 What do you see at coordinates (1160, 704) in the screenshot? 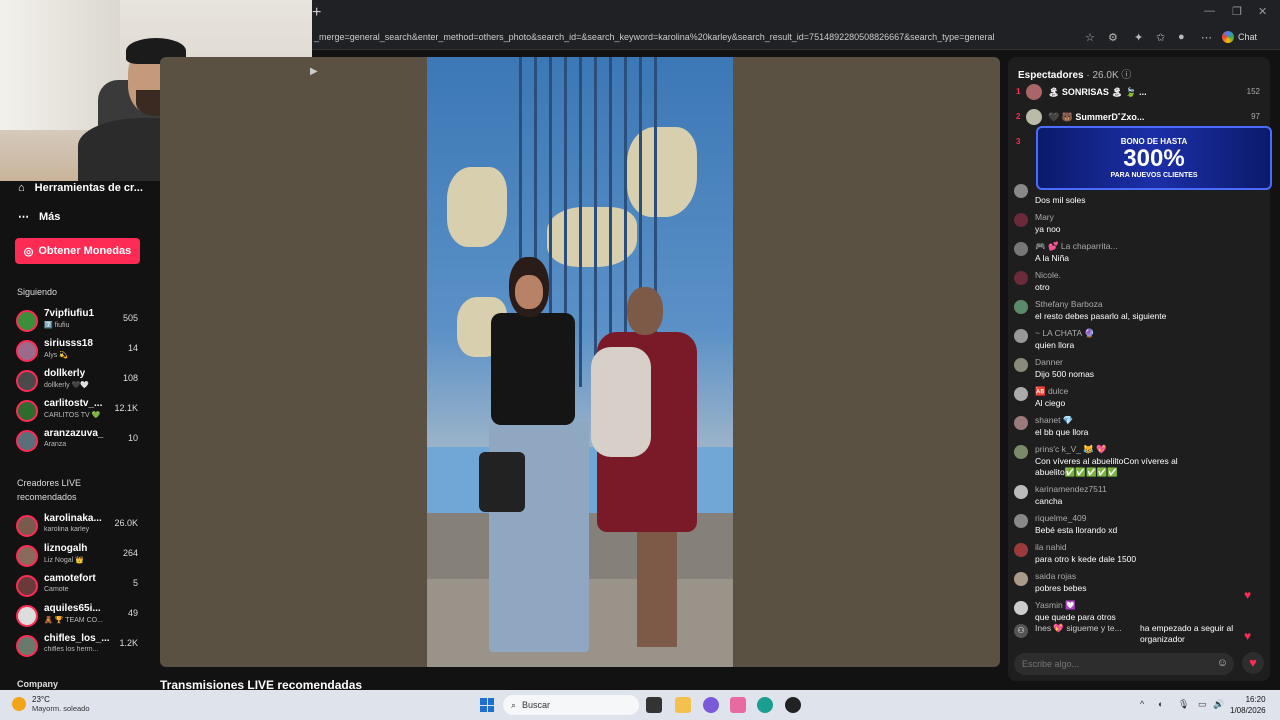
I see `tray-app-icon: ◐` at bounding box center [1160, 704].